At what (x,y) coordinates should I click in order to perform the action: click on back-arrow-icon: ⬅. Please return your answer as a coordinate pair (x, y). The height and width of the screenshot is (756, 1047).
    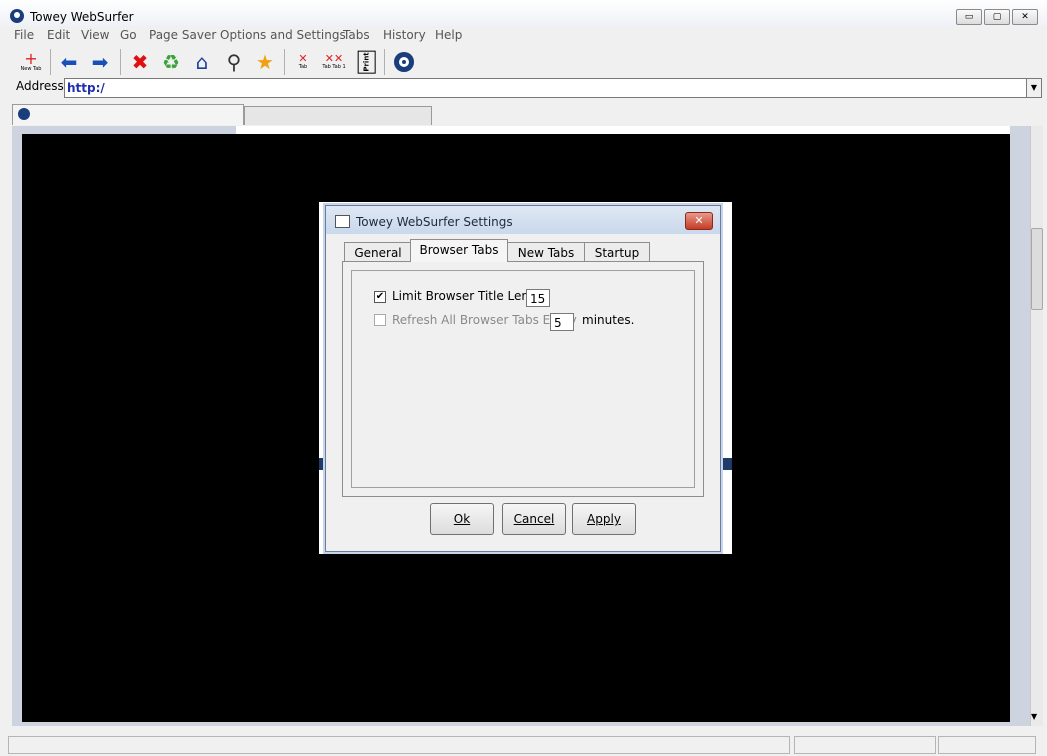
    Looking at the image, I should click on (69, 62).